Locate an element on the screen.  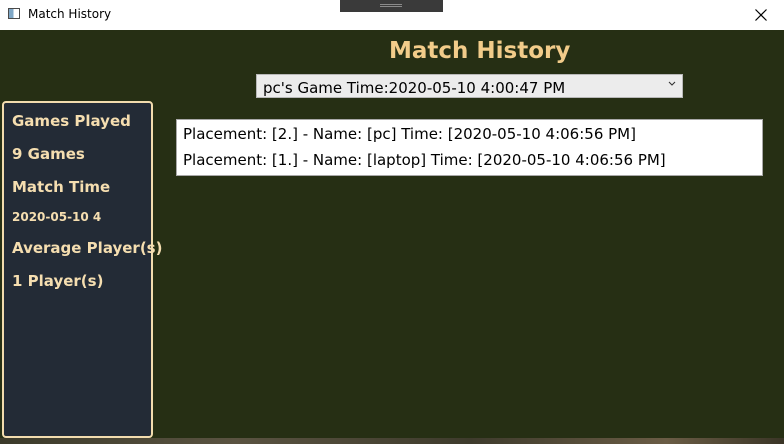
games-played-value: 9 Games is located at coordinates (48, 154).